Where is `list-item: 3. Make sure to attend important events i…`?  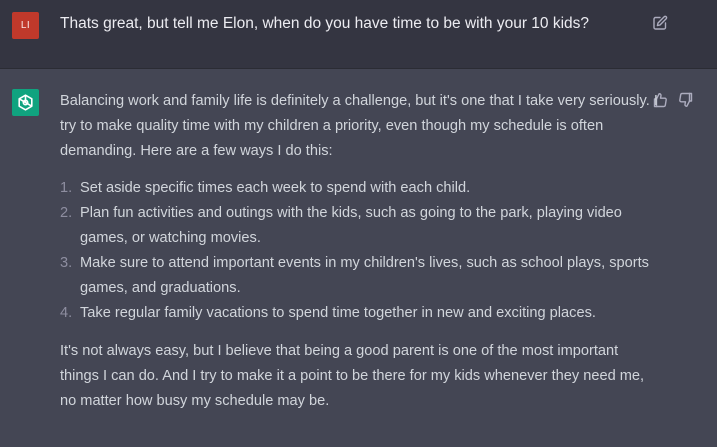 list-item: 3. Make sure to attend important events i… is located at coordinates (360, 276).